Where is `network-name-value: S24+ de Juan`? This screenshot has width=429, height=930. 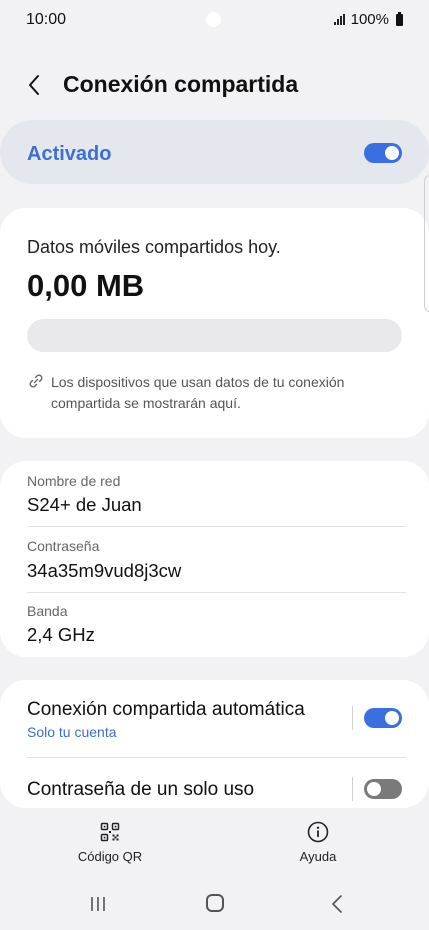 network-name-value: S24+ de Juan is located at coordinates (84, 505).